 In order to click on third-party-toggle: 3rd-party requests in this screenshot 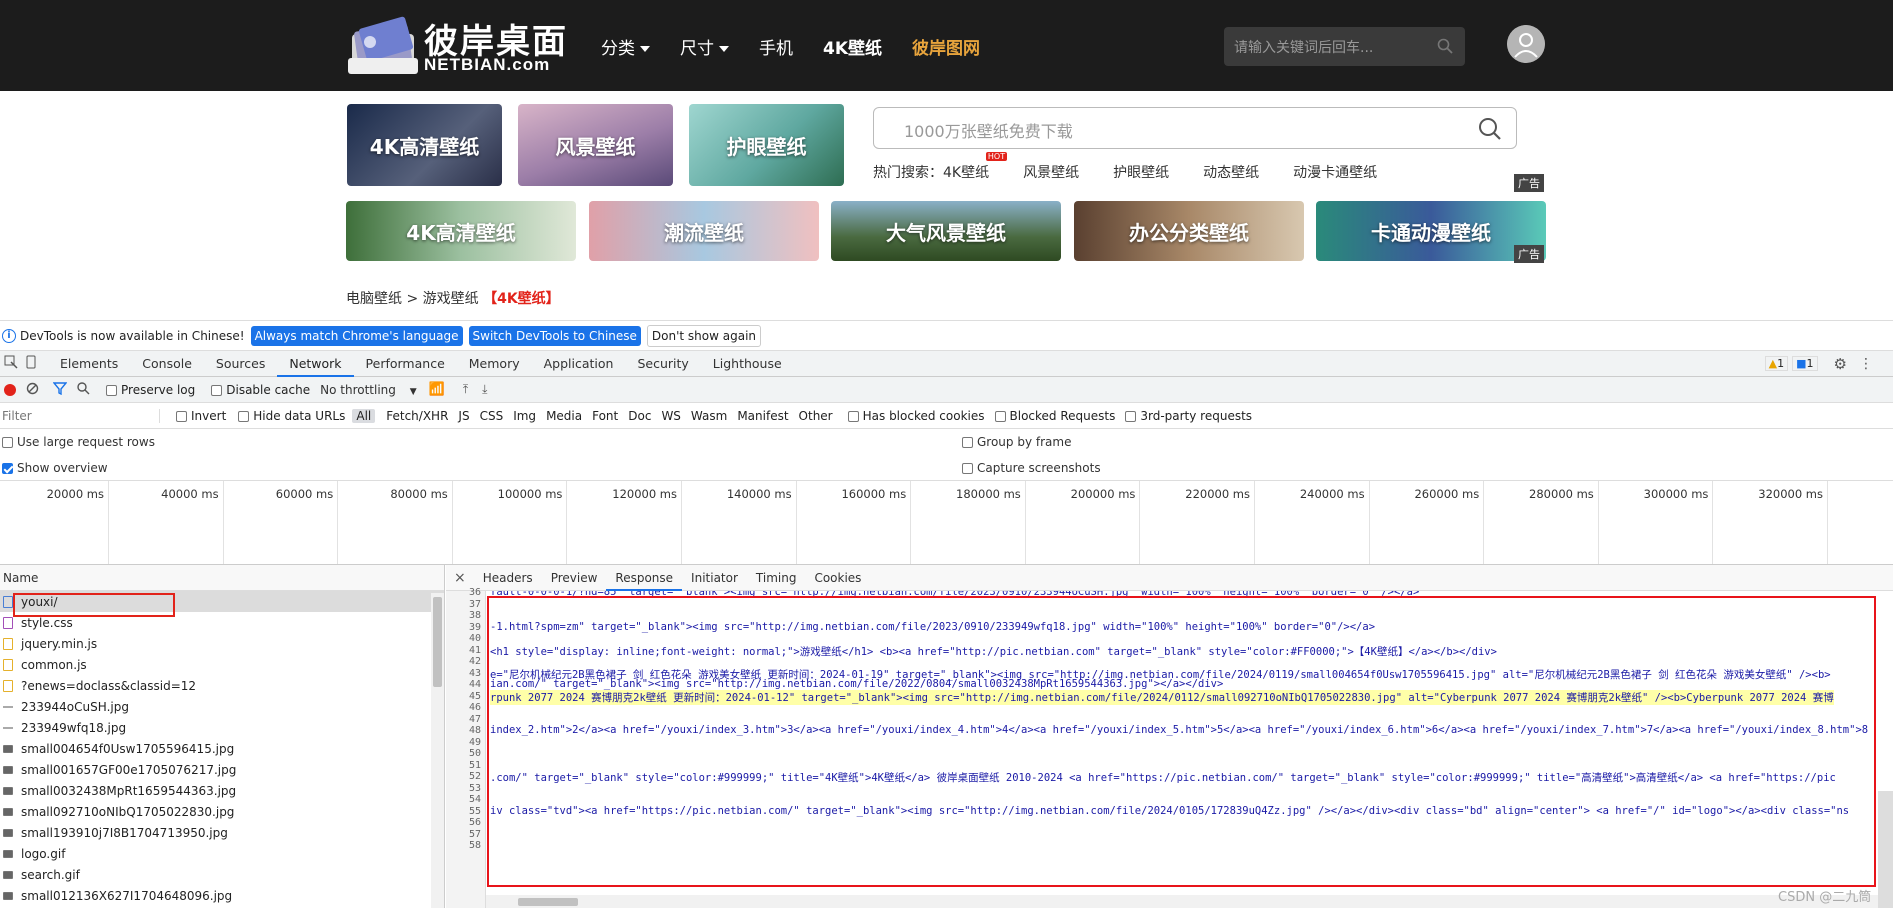, I will do `click(1188, 416)`.